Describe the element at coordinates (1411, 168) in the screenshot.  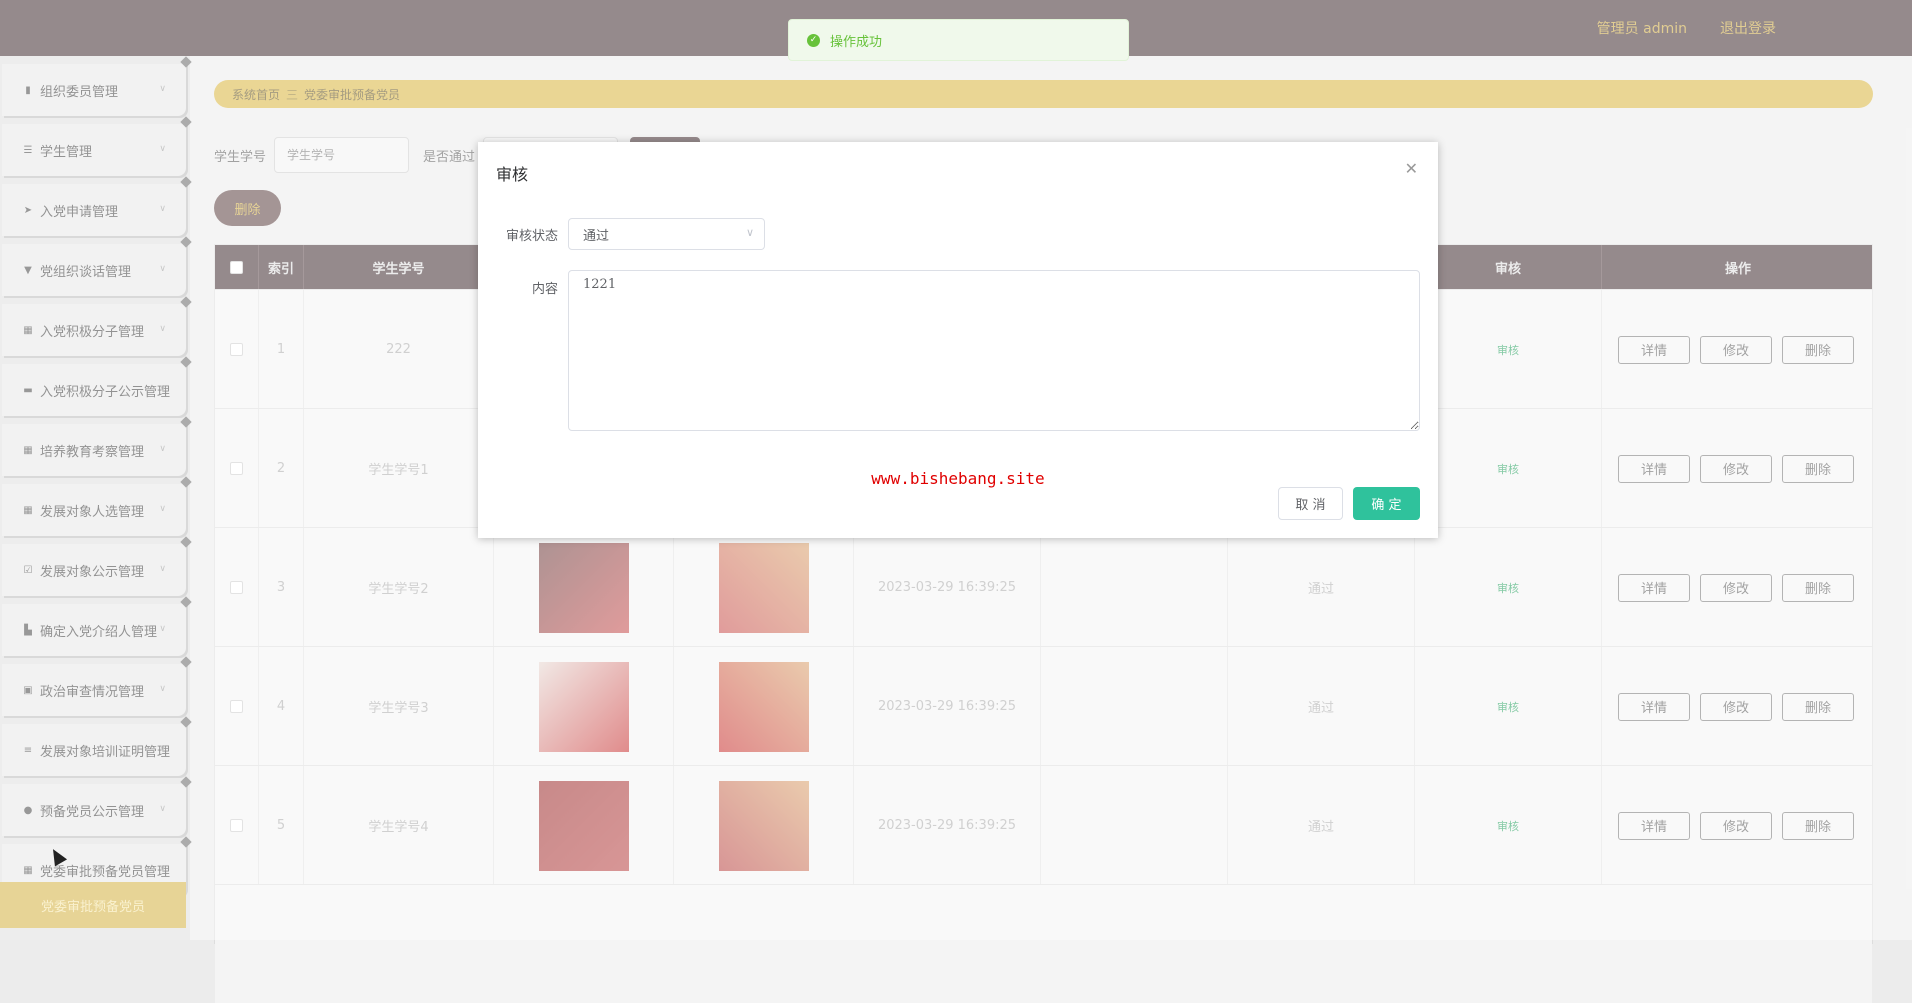
I see `close-icon: ✕` at that location.